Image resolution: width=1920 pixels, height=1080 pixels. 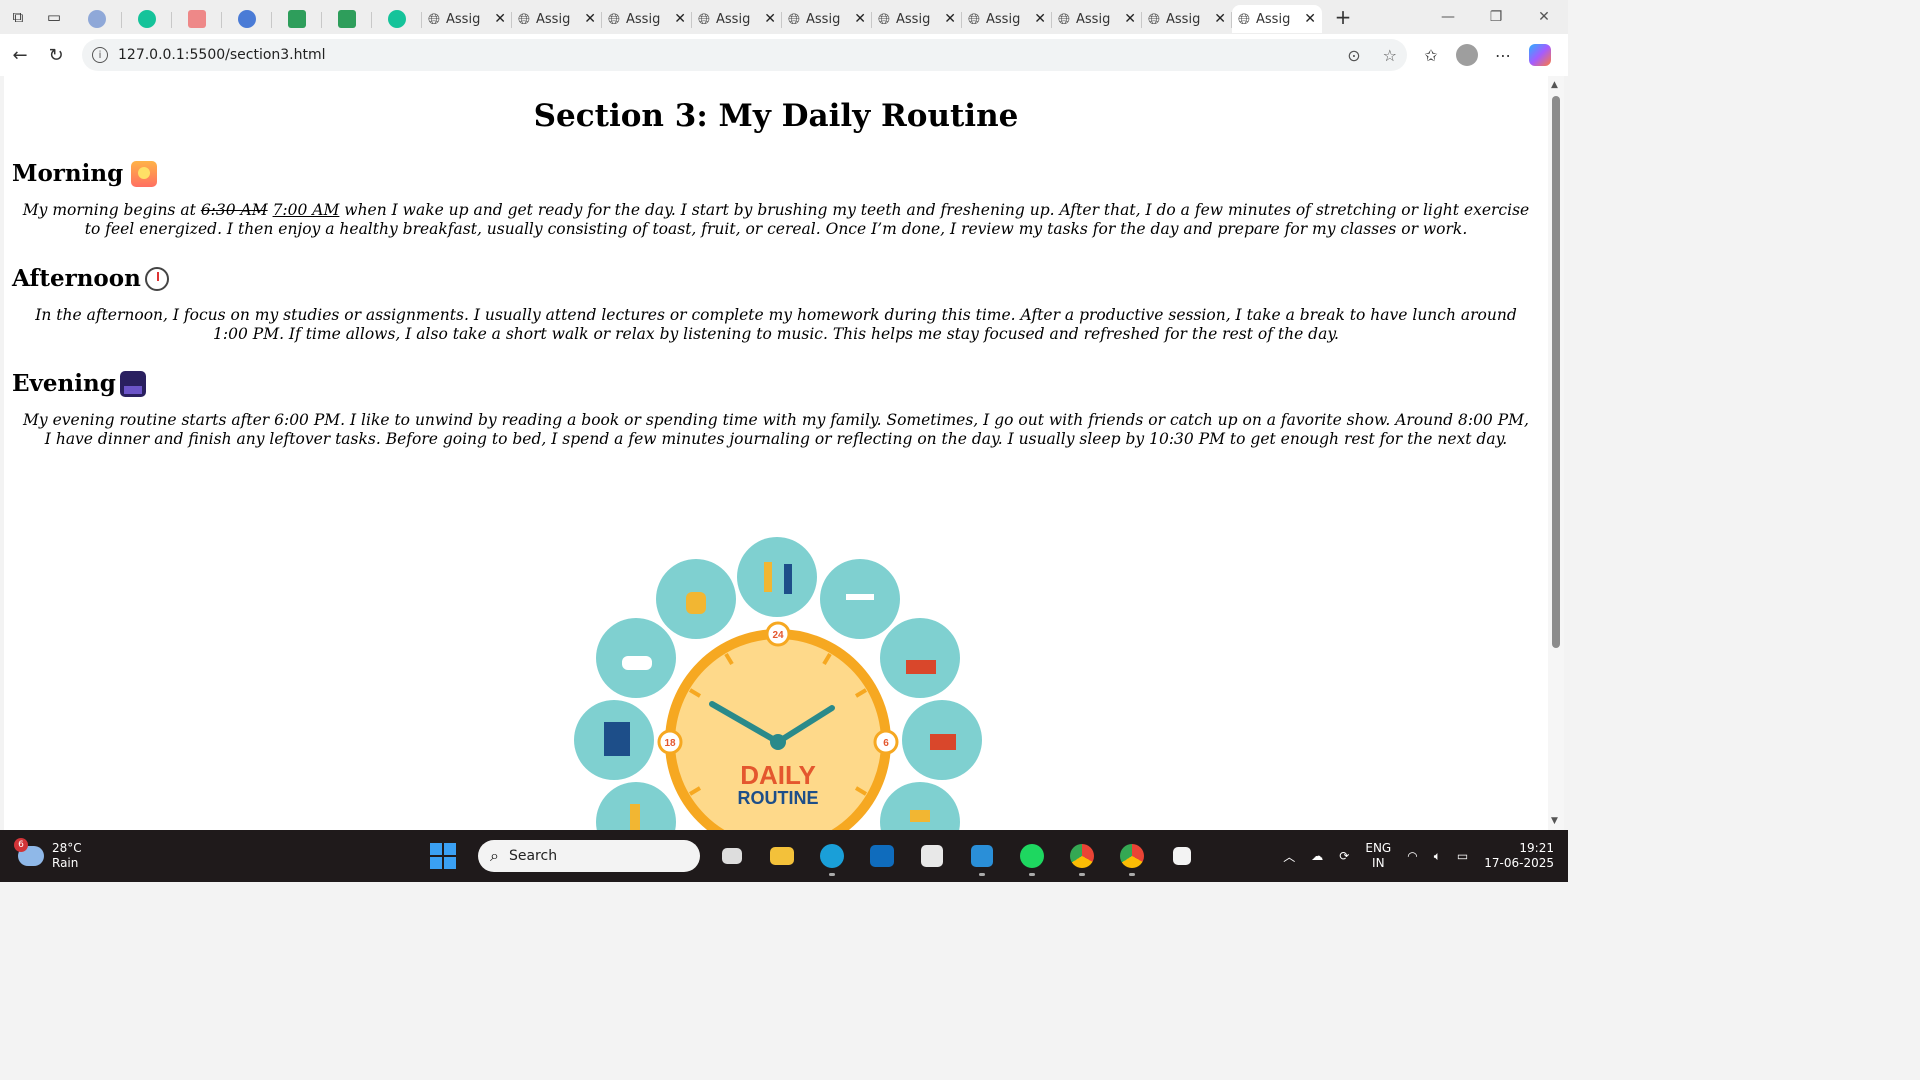 I want to click on store-icon, so click(x=932, y=856).